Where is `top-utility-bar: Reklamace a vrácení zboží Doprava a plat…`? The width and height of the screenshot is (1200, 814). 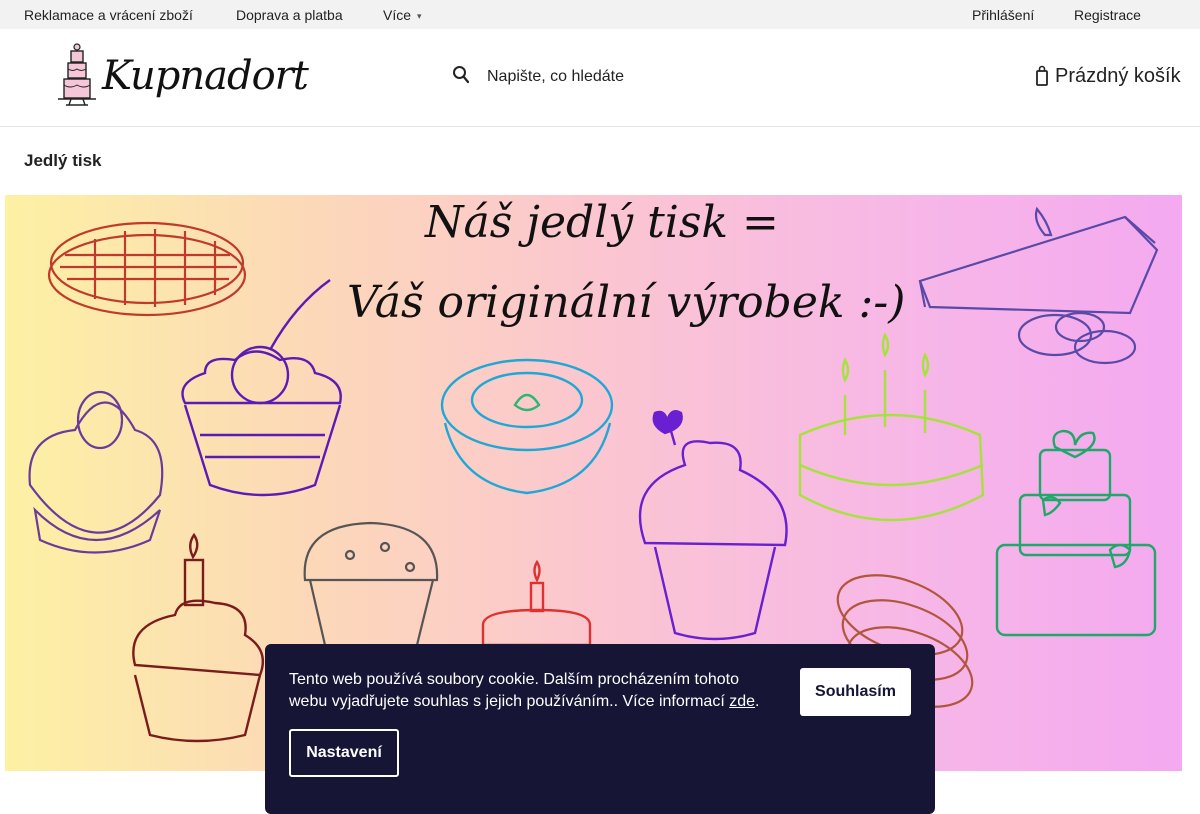 top-utility-bar: Reklamace a vrácení zboží Doprava a plat… is located at coordinates (600, 14).